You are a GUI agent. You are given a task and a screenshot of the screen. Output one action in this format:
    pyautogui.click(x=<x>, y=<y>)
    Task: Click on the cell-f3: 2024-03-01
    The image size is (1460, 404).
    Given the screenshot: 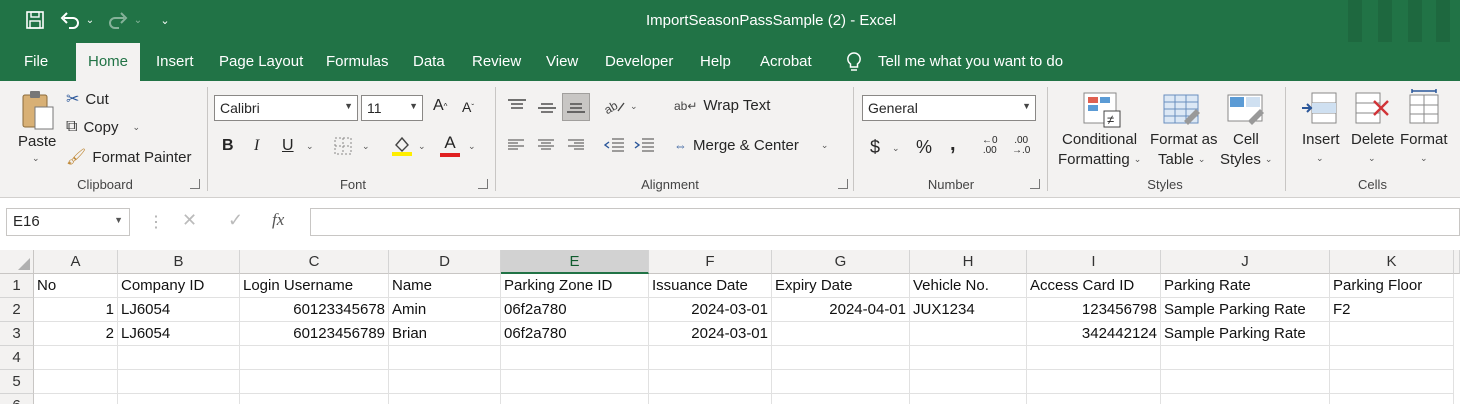 What is the action you would take?
    pyautogui.click(x=710, y=334)
    